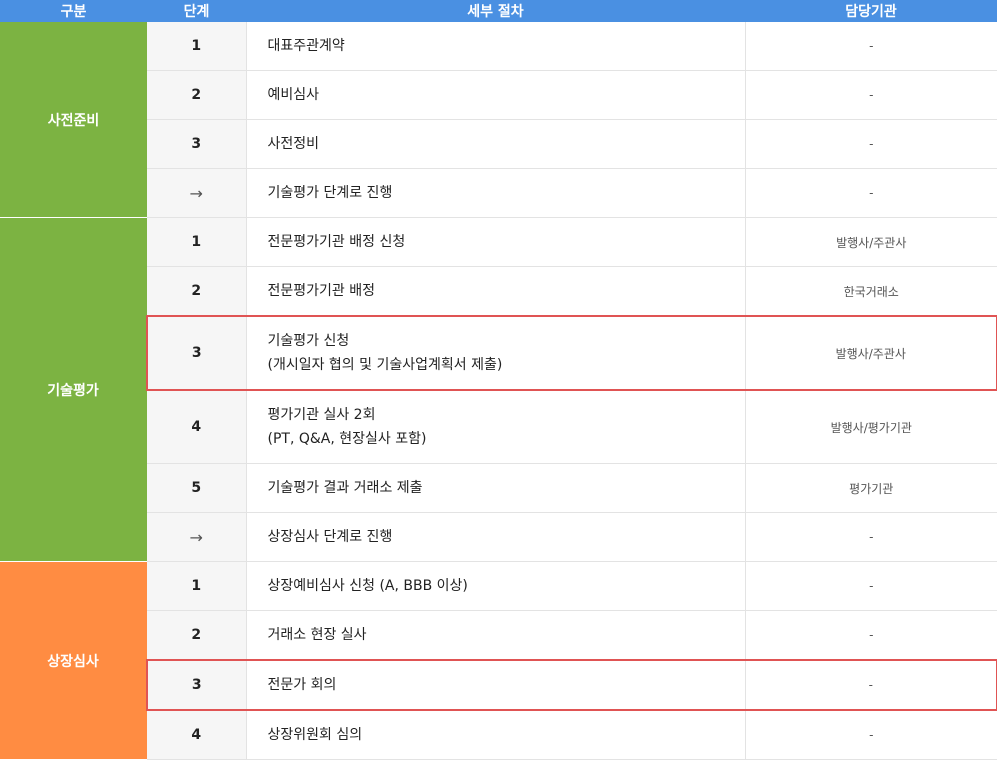 The image size is (997, 760). I want to click on table-row: 5 기술평가 결과 거래소 제출 평가기관, so click(498, 488).